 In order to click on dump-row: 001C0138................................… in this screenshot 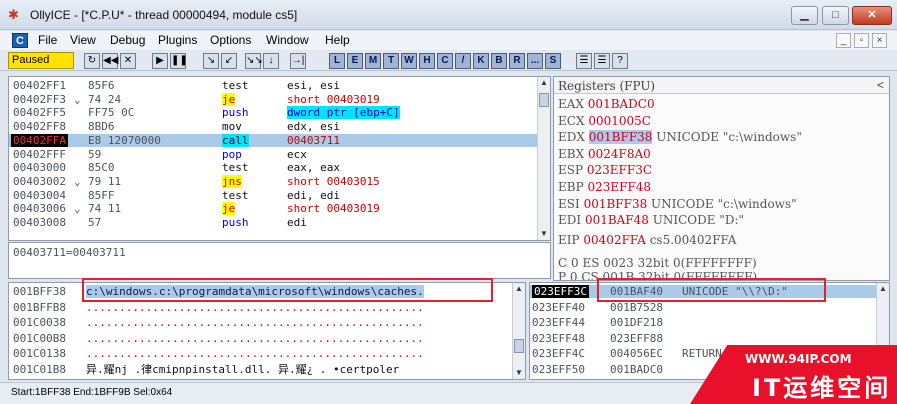, I will do `click(260, 353)`.